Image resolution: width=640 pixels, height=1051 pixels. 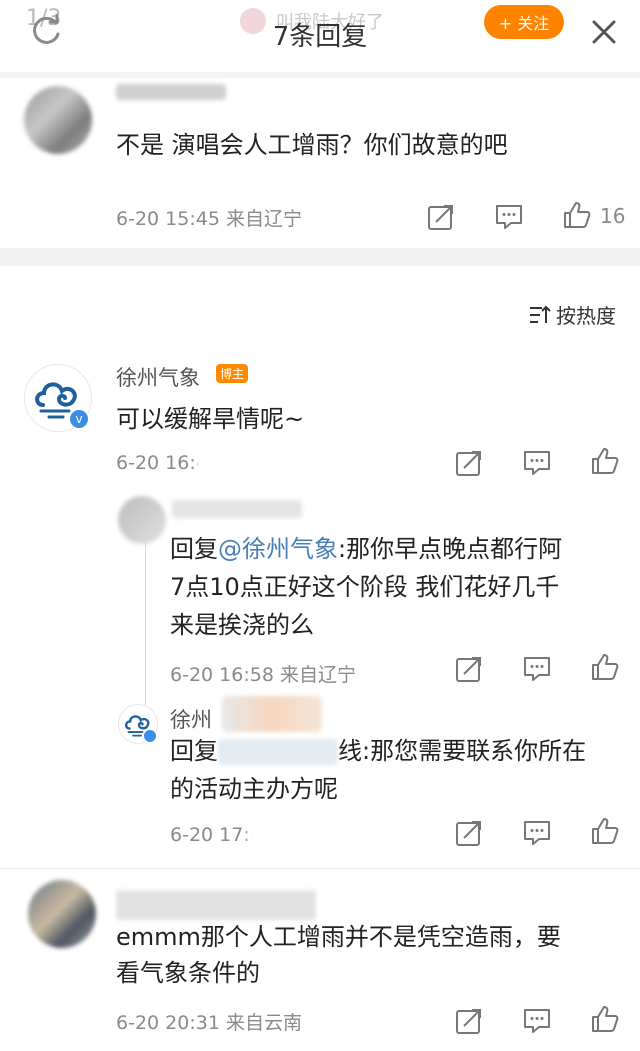 I want to click on comment-text-line-2: 7点10点正好这个阶段 我们花好几千, so click(x=365, y=587).